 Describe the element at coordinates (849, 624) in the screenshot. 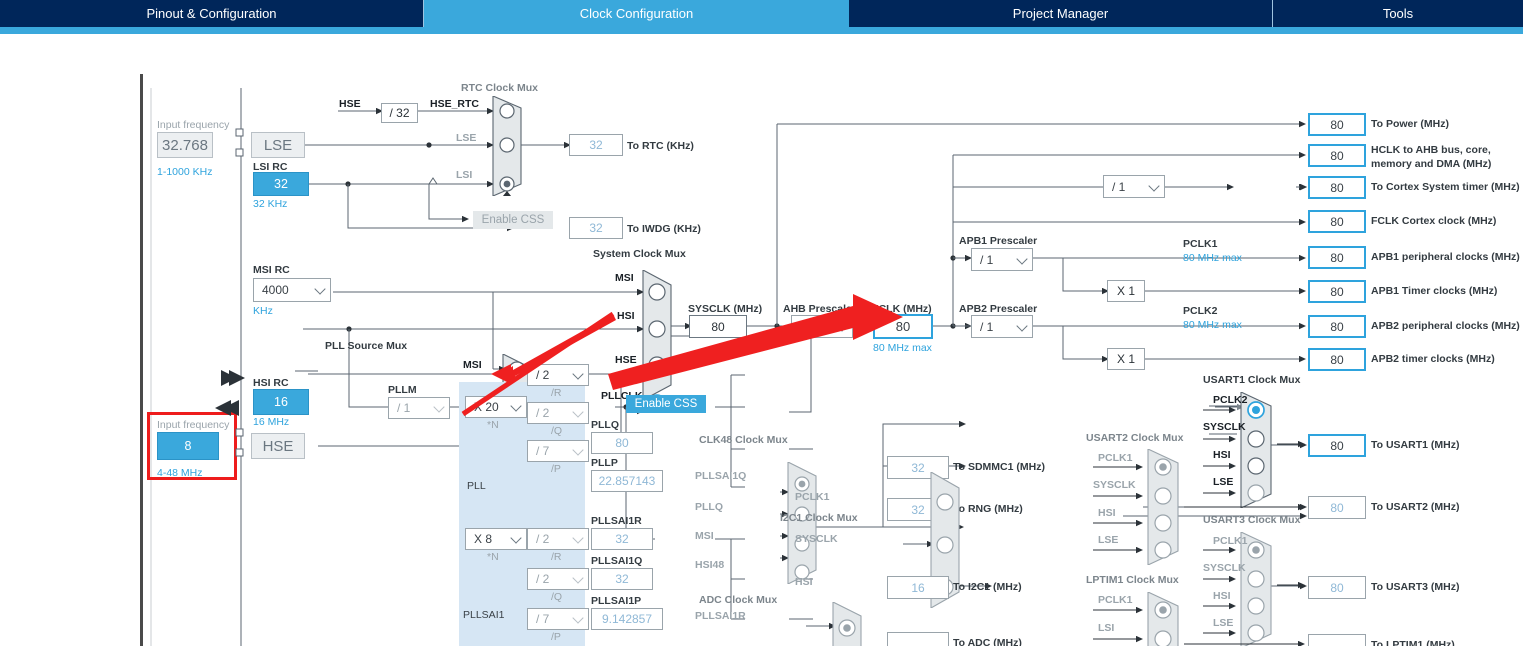

I see `adc-clock-mux-shape` at that location.